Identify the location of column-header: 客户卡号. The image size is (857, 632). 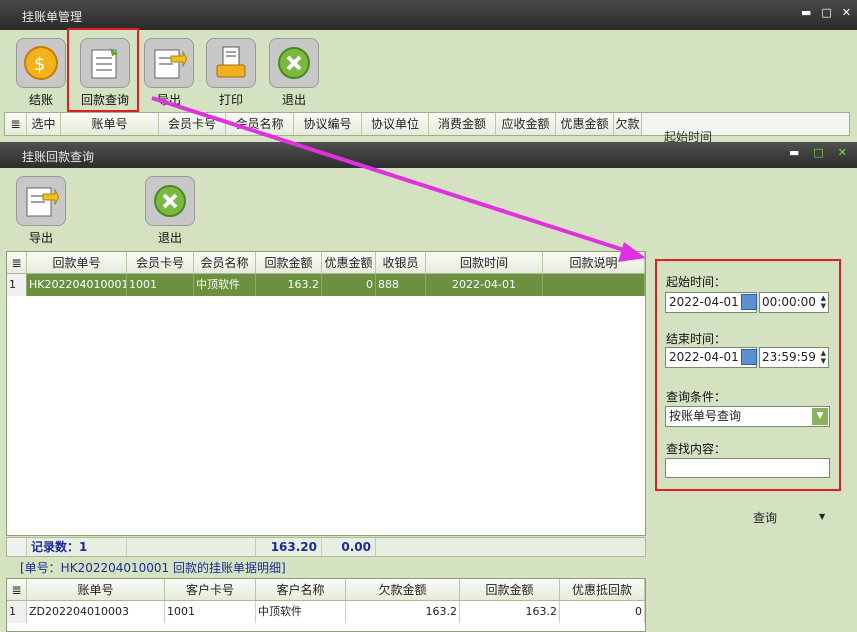
(210, 589).